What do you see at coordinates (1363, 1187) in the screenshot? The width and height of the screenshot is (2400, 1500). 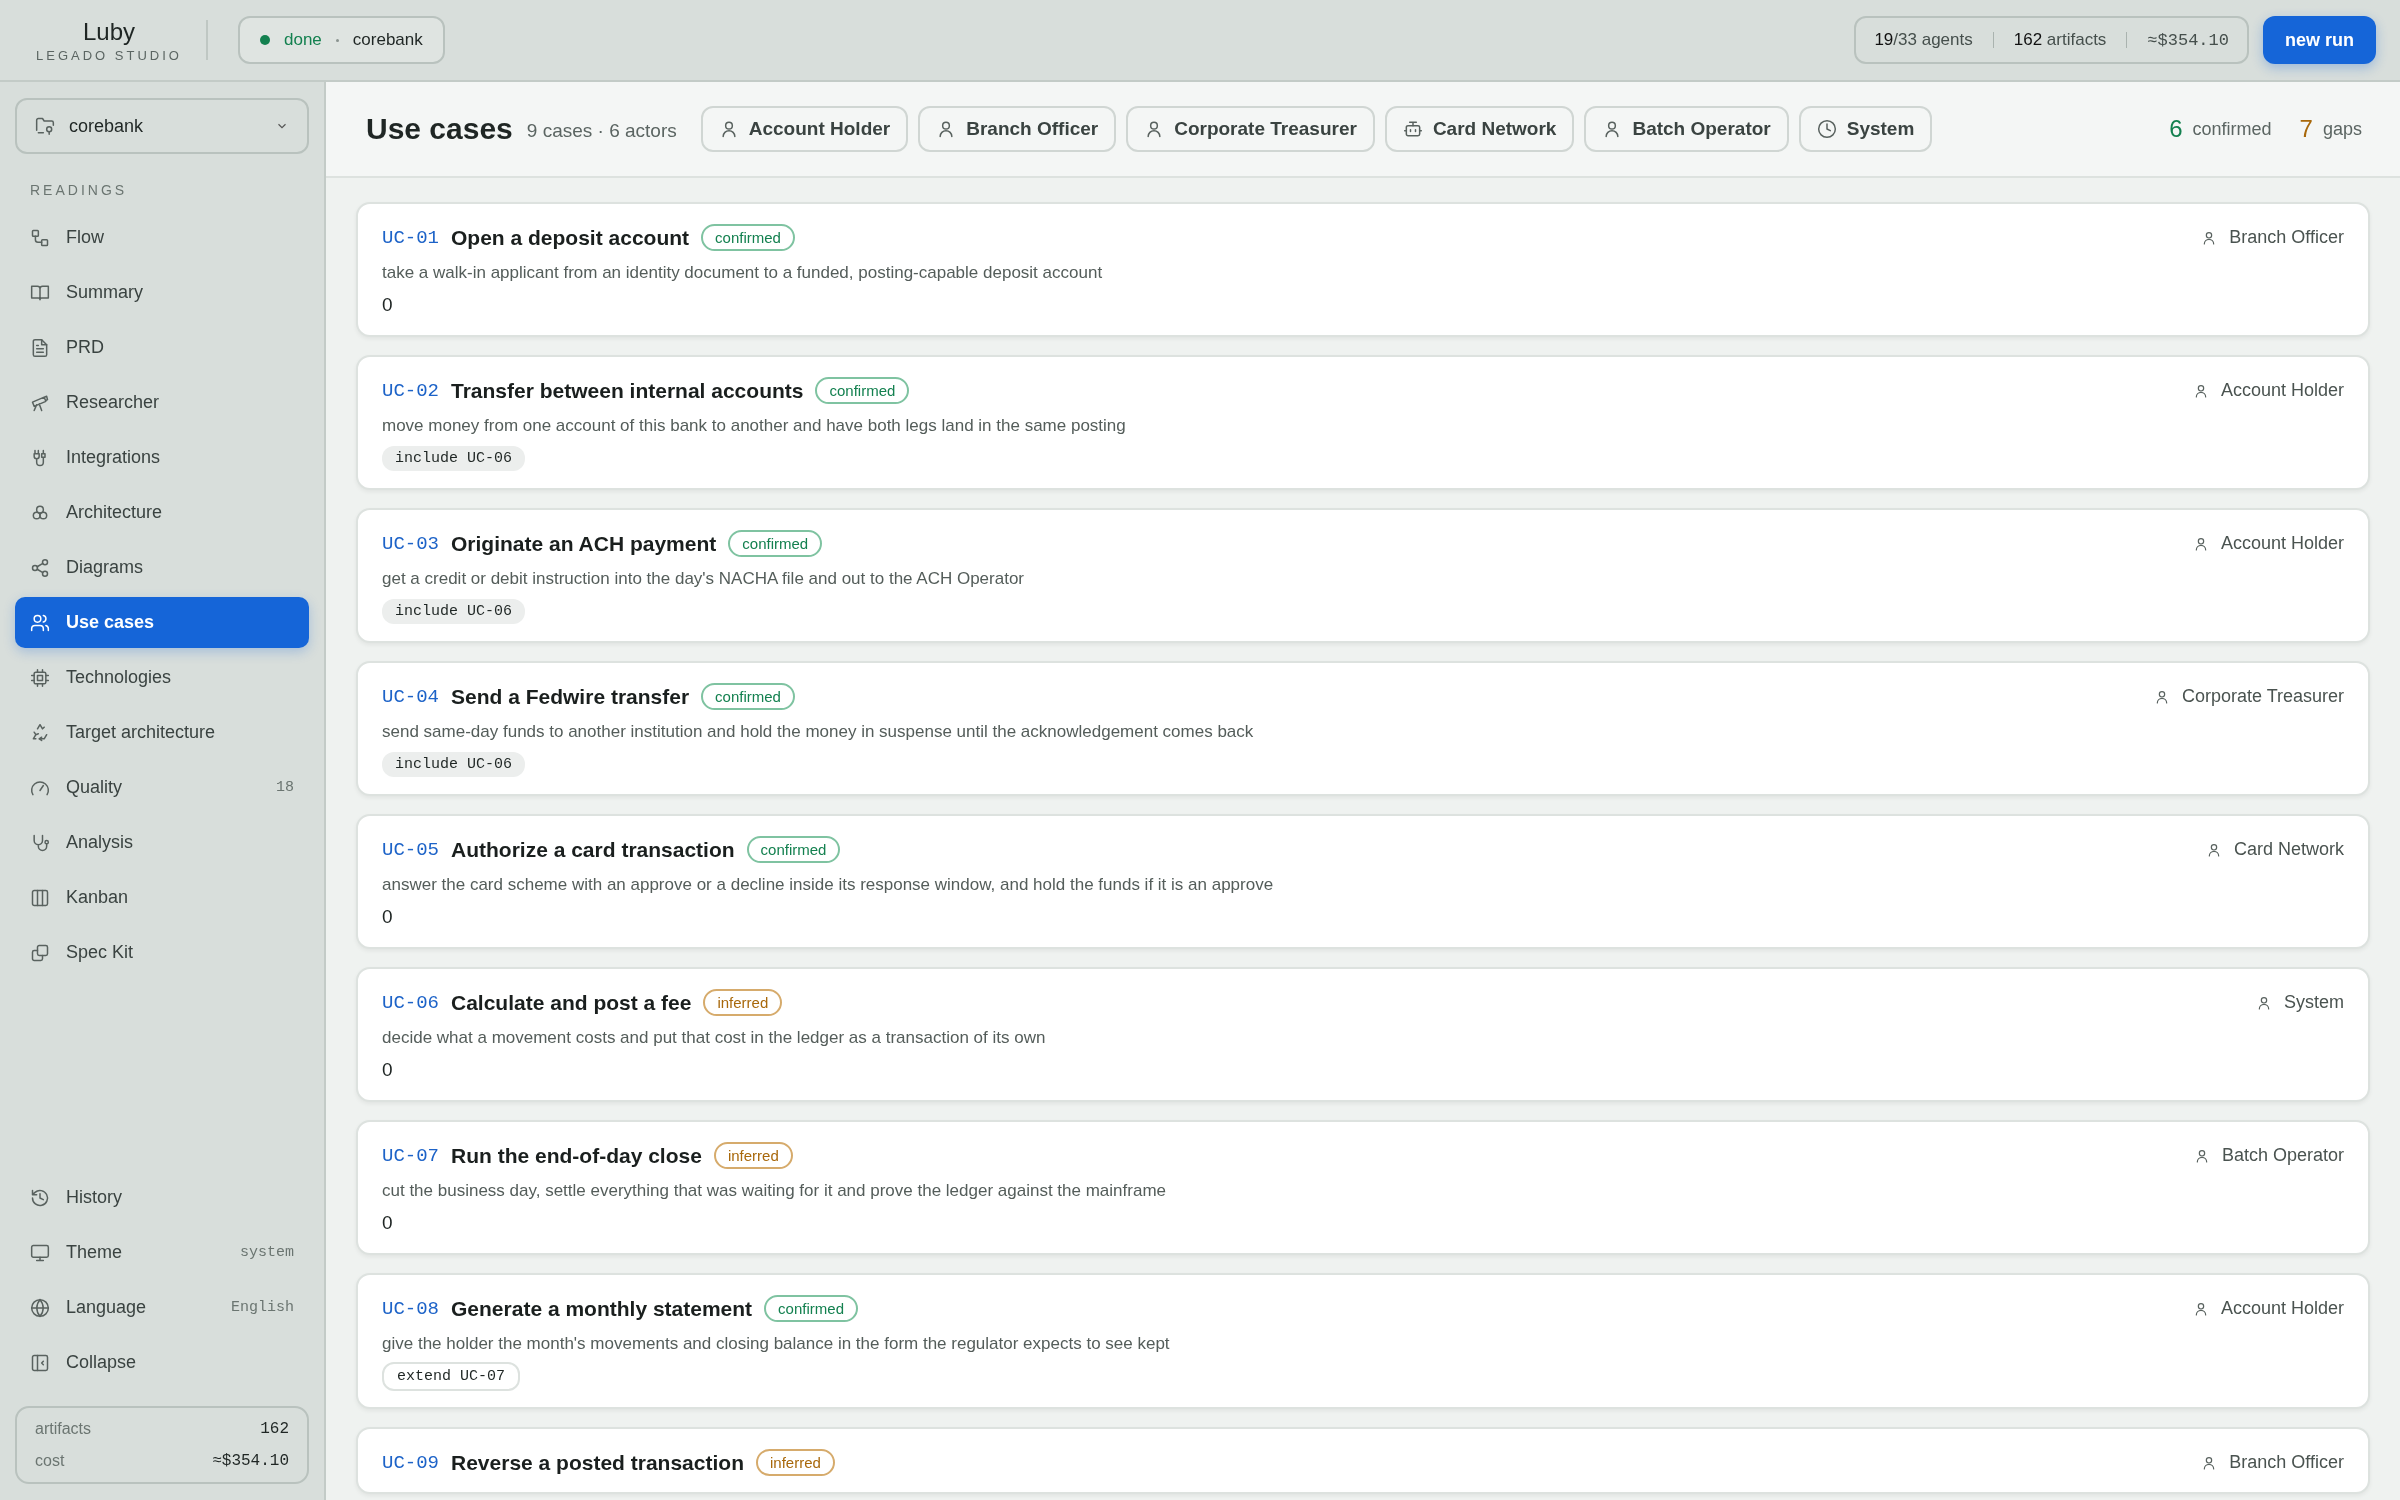 I see `use-case-card: UC-07 Run the end-of-day close inferred Batch Operator cut the business day, settle everything that was waiting for it and prove the ledger against the mainframe 0` at bounding box center [1363, 1187].